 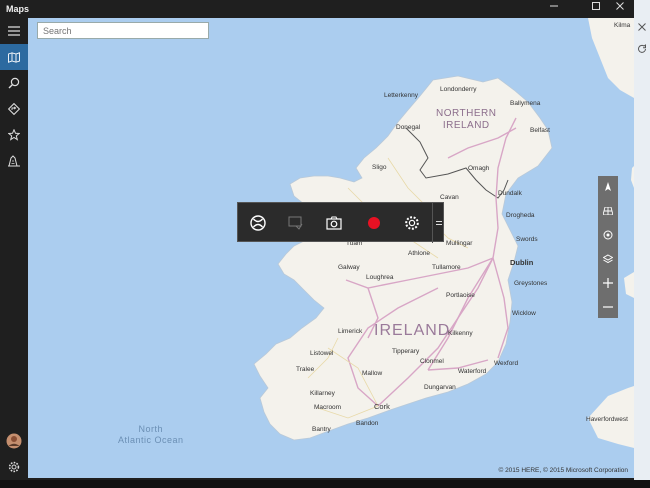 I want to click on avatar-icon, so click(x=14, y=441).